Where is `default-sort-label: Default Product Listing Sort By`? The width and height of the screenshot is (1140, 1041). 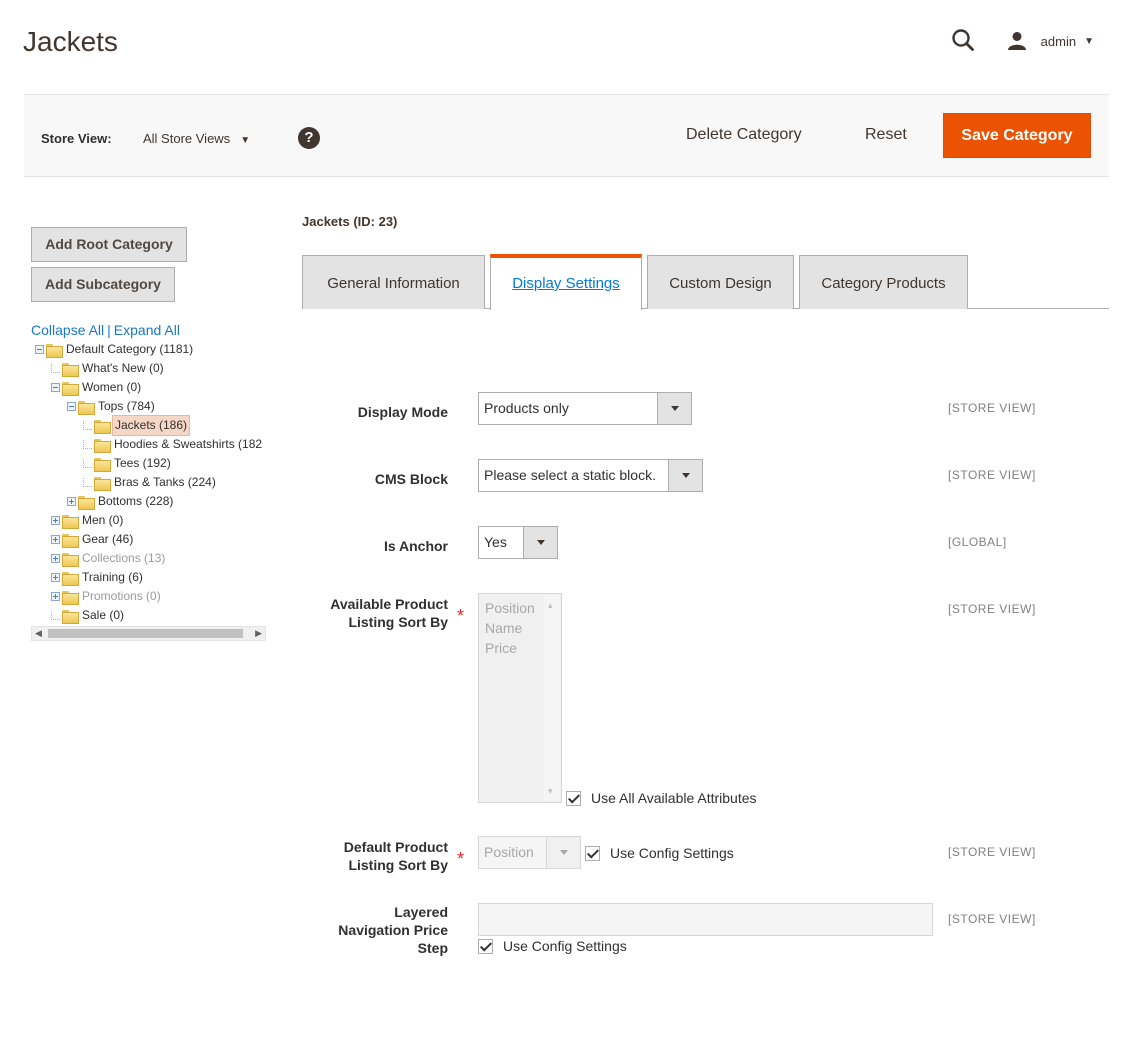
default-sort-label: Default Product Listing Sort By is located at coordinates (358, 856).